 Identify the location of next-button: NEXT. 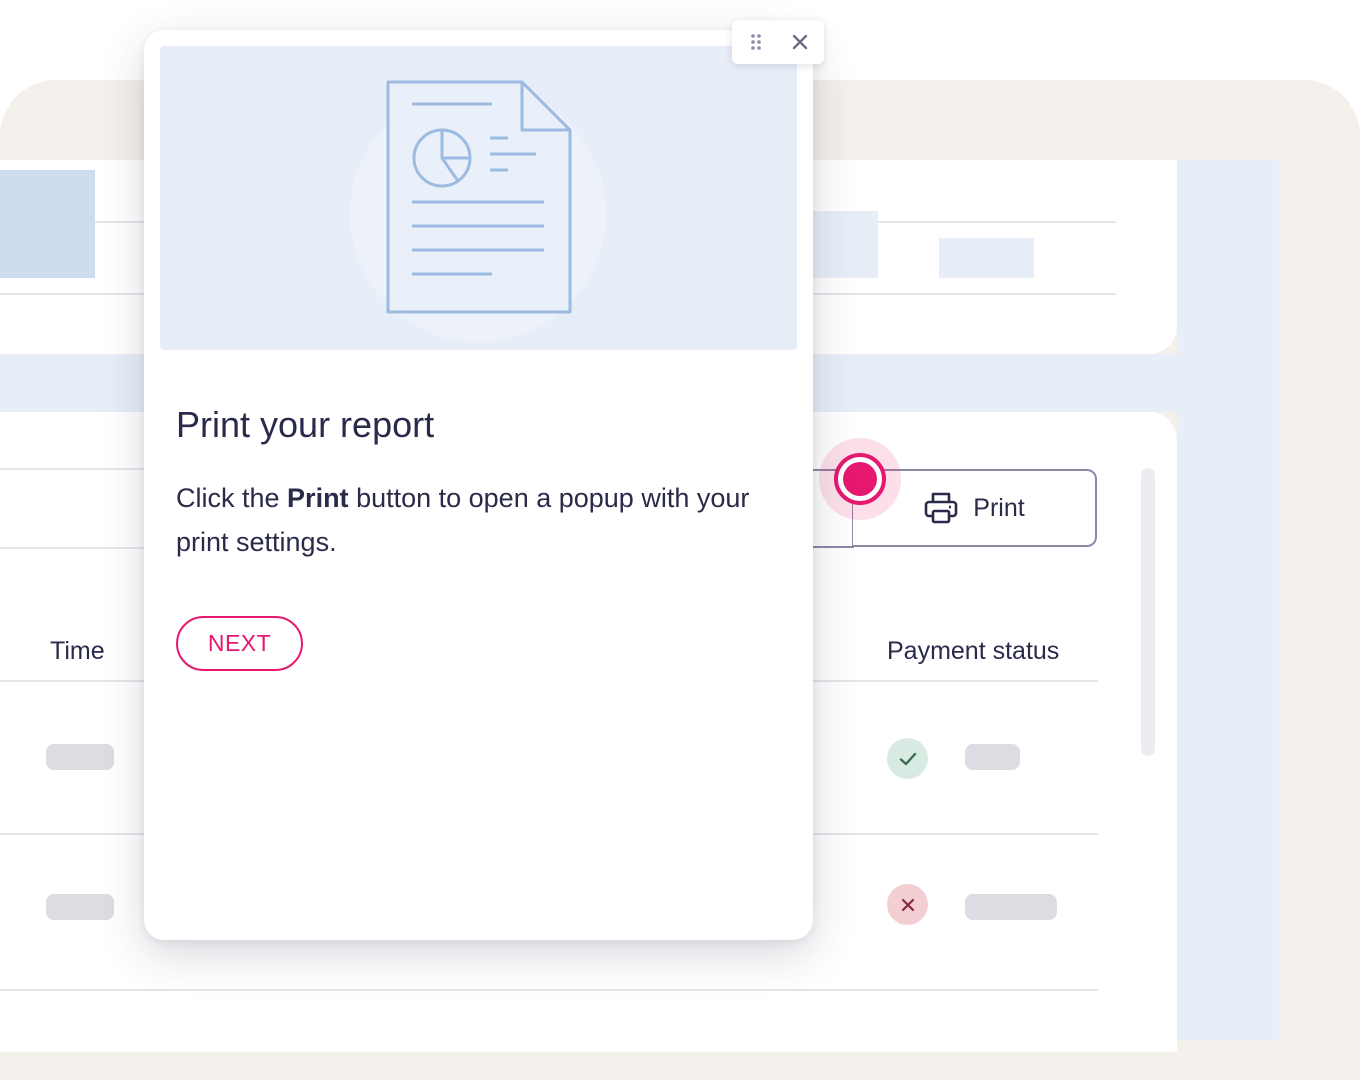
(239, 643).